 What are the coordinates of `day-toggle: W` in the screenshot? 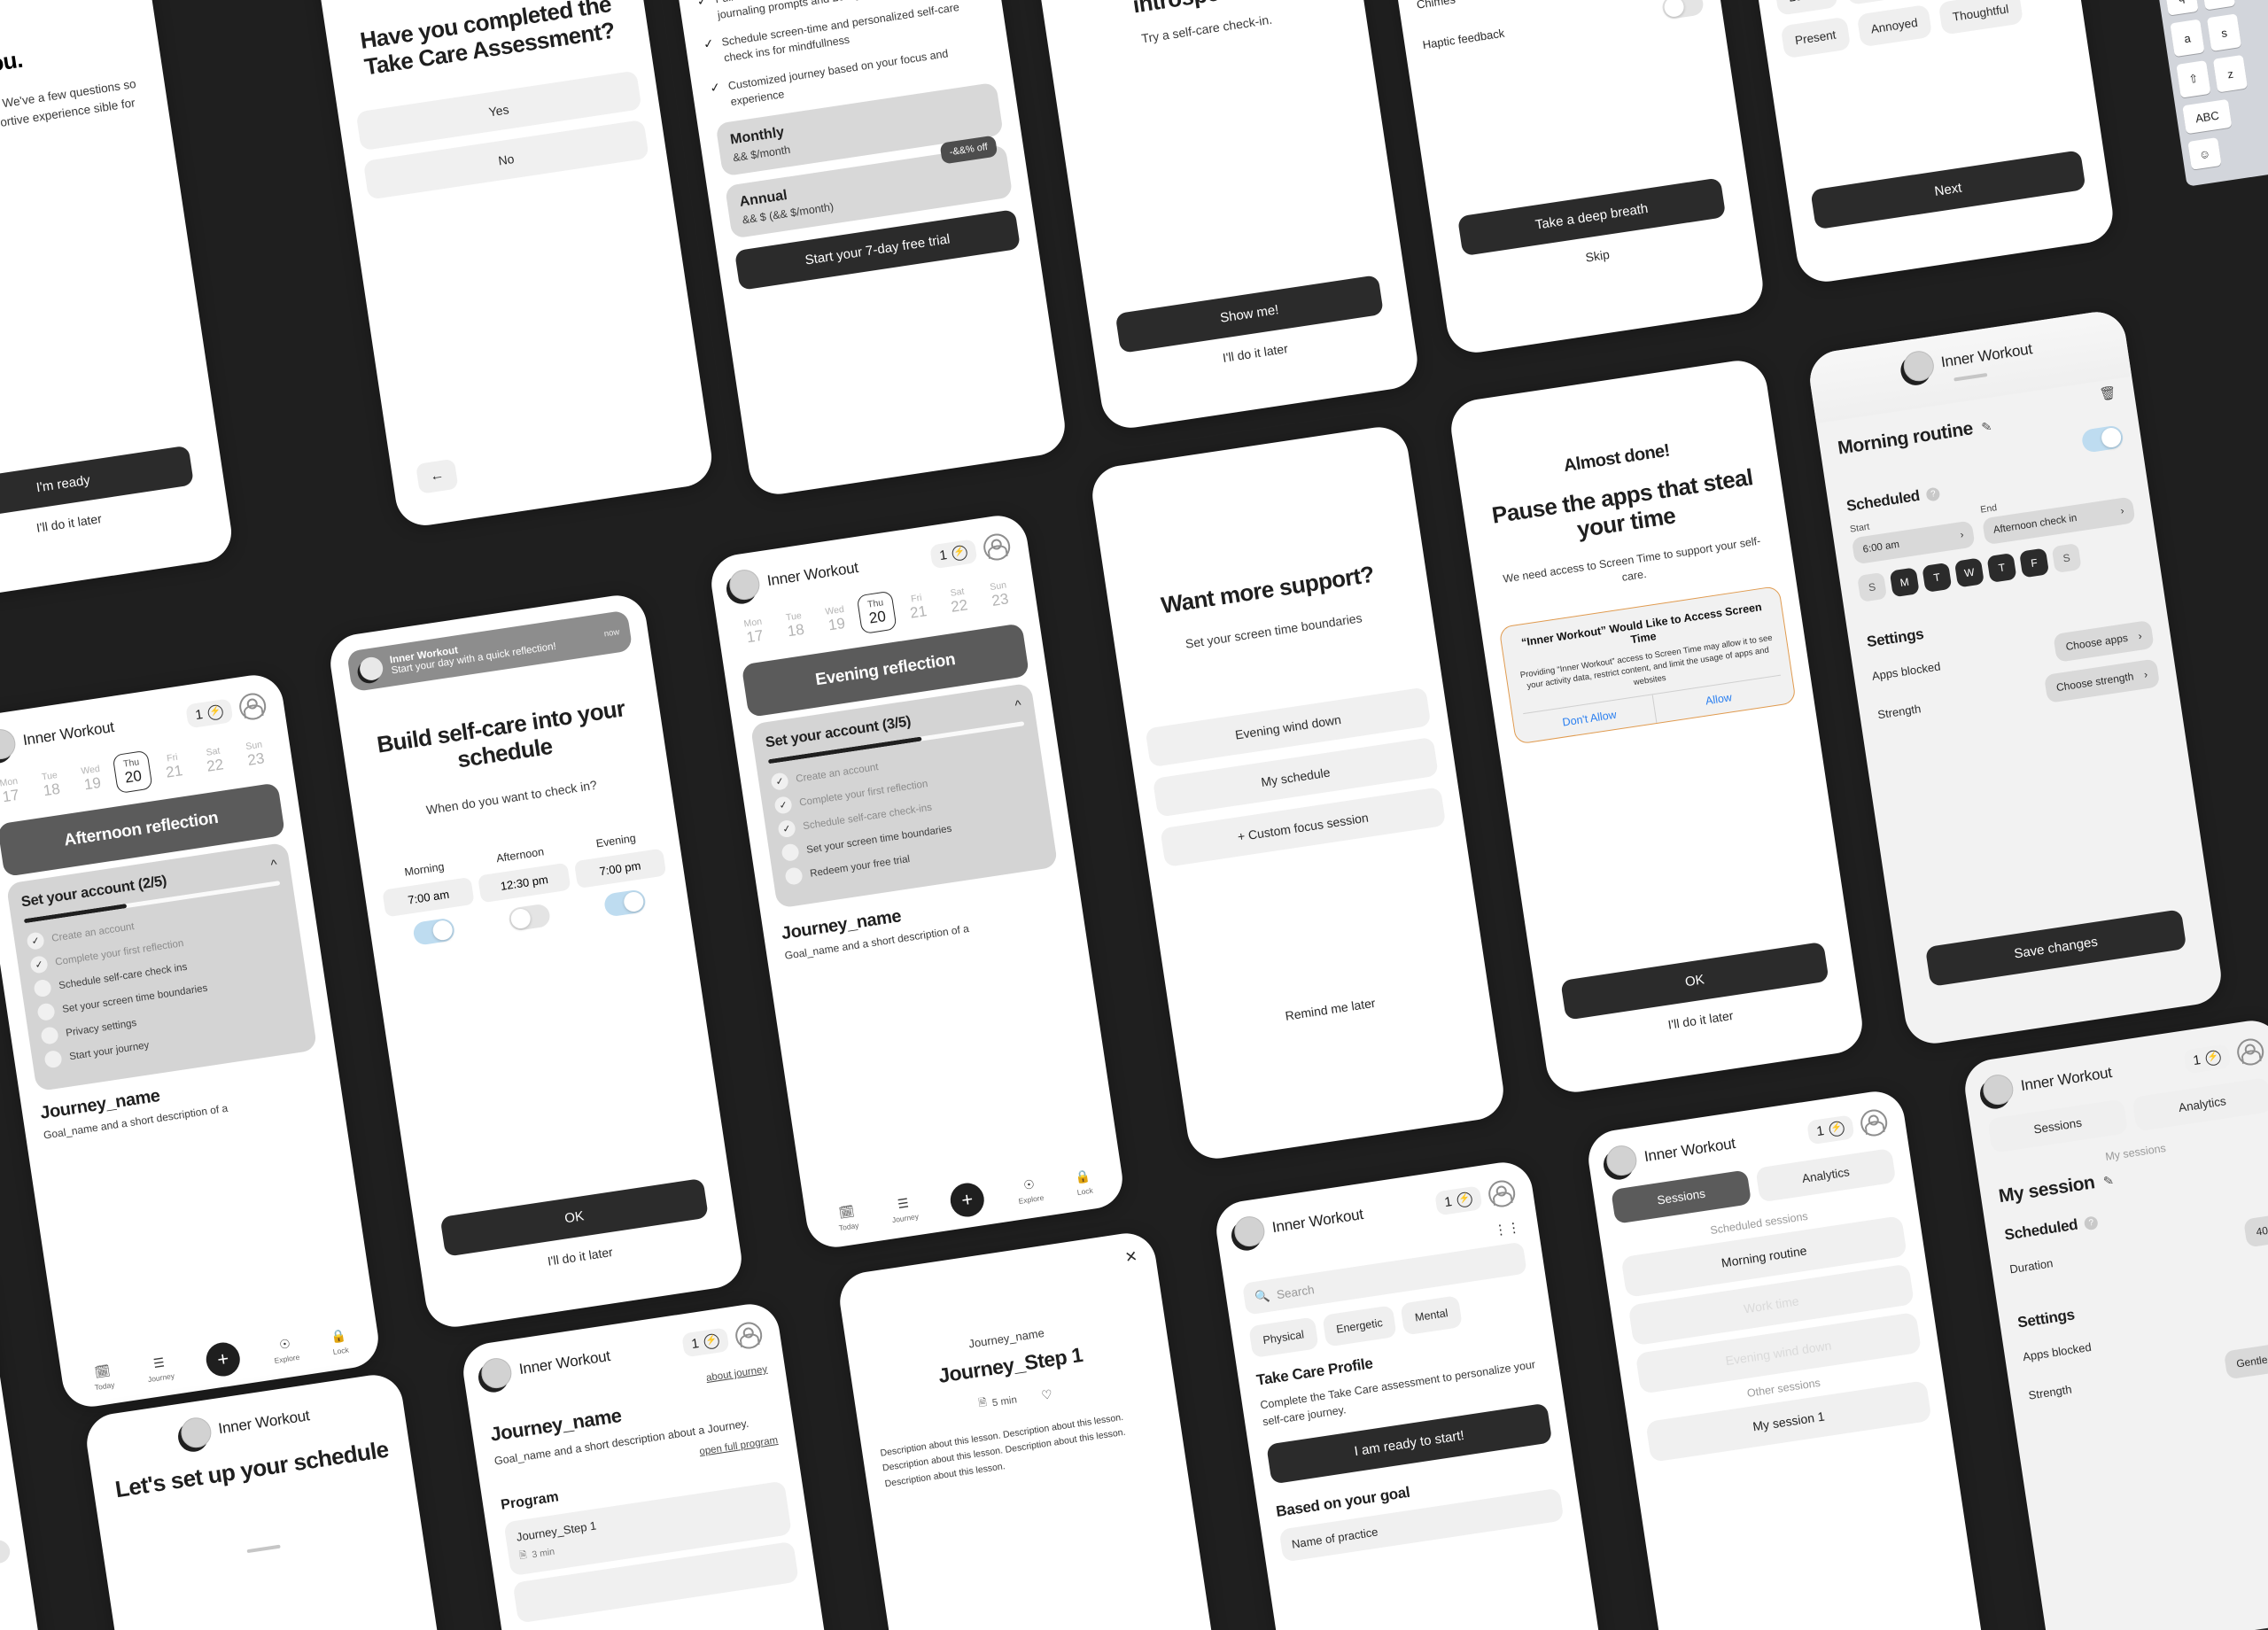 It's located at (1968, 572).